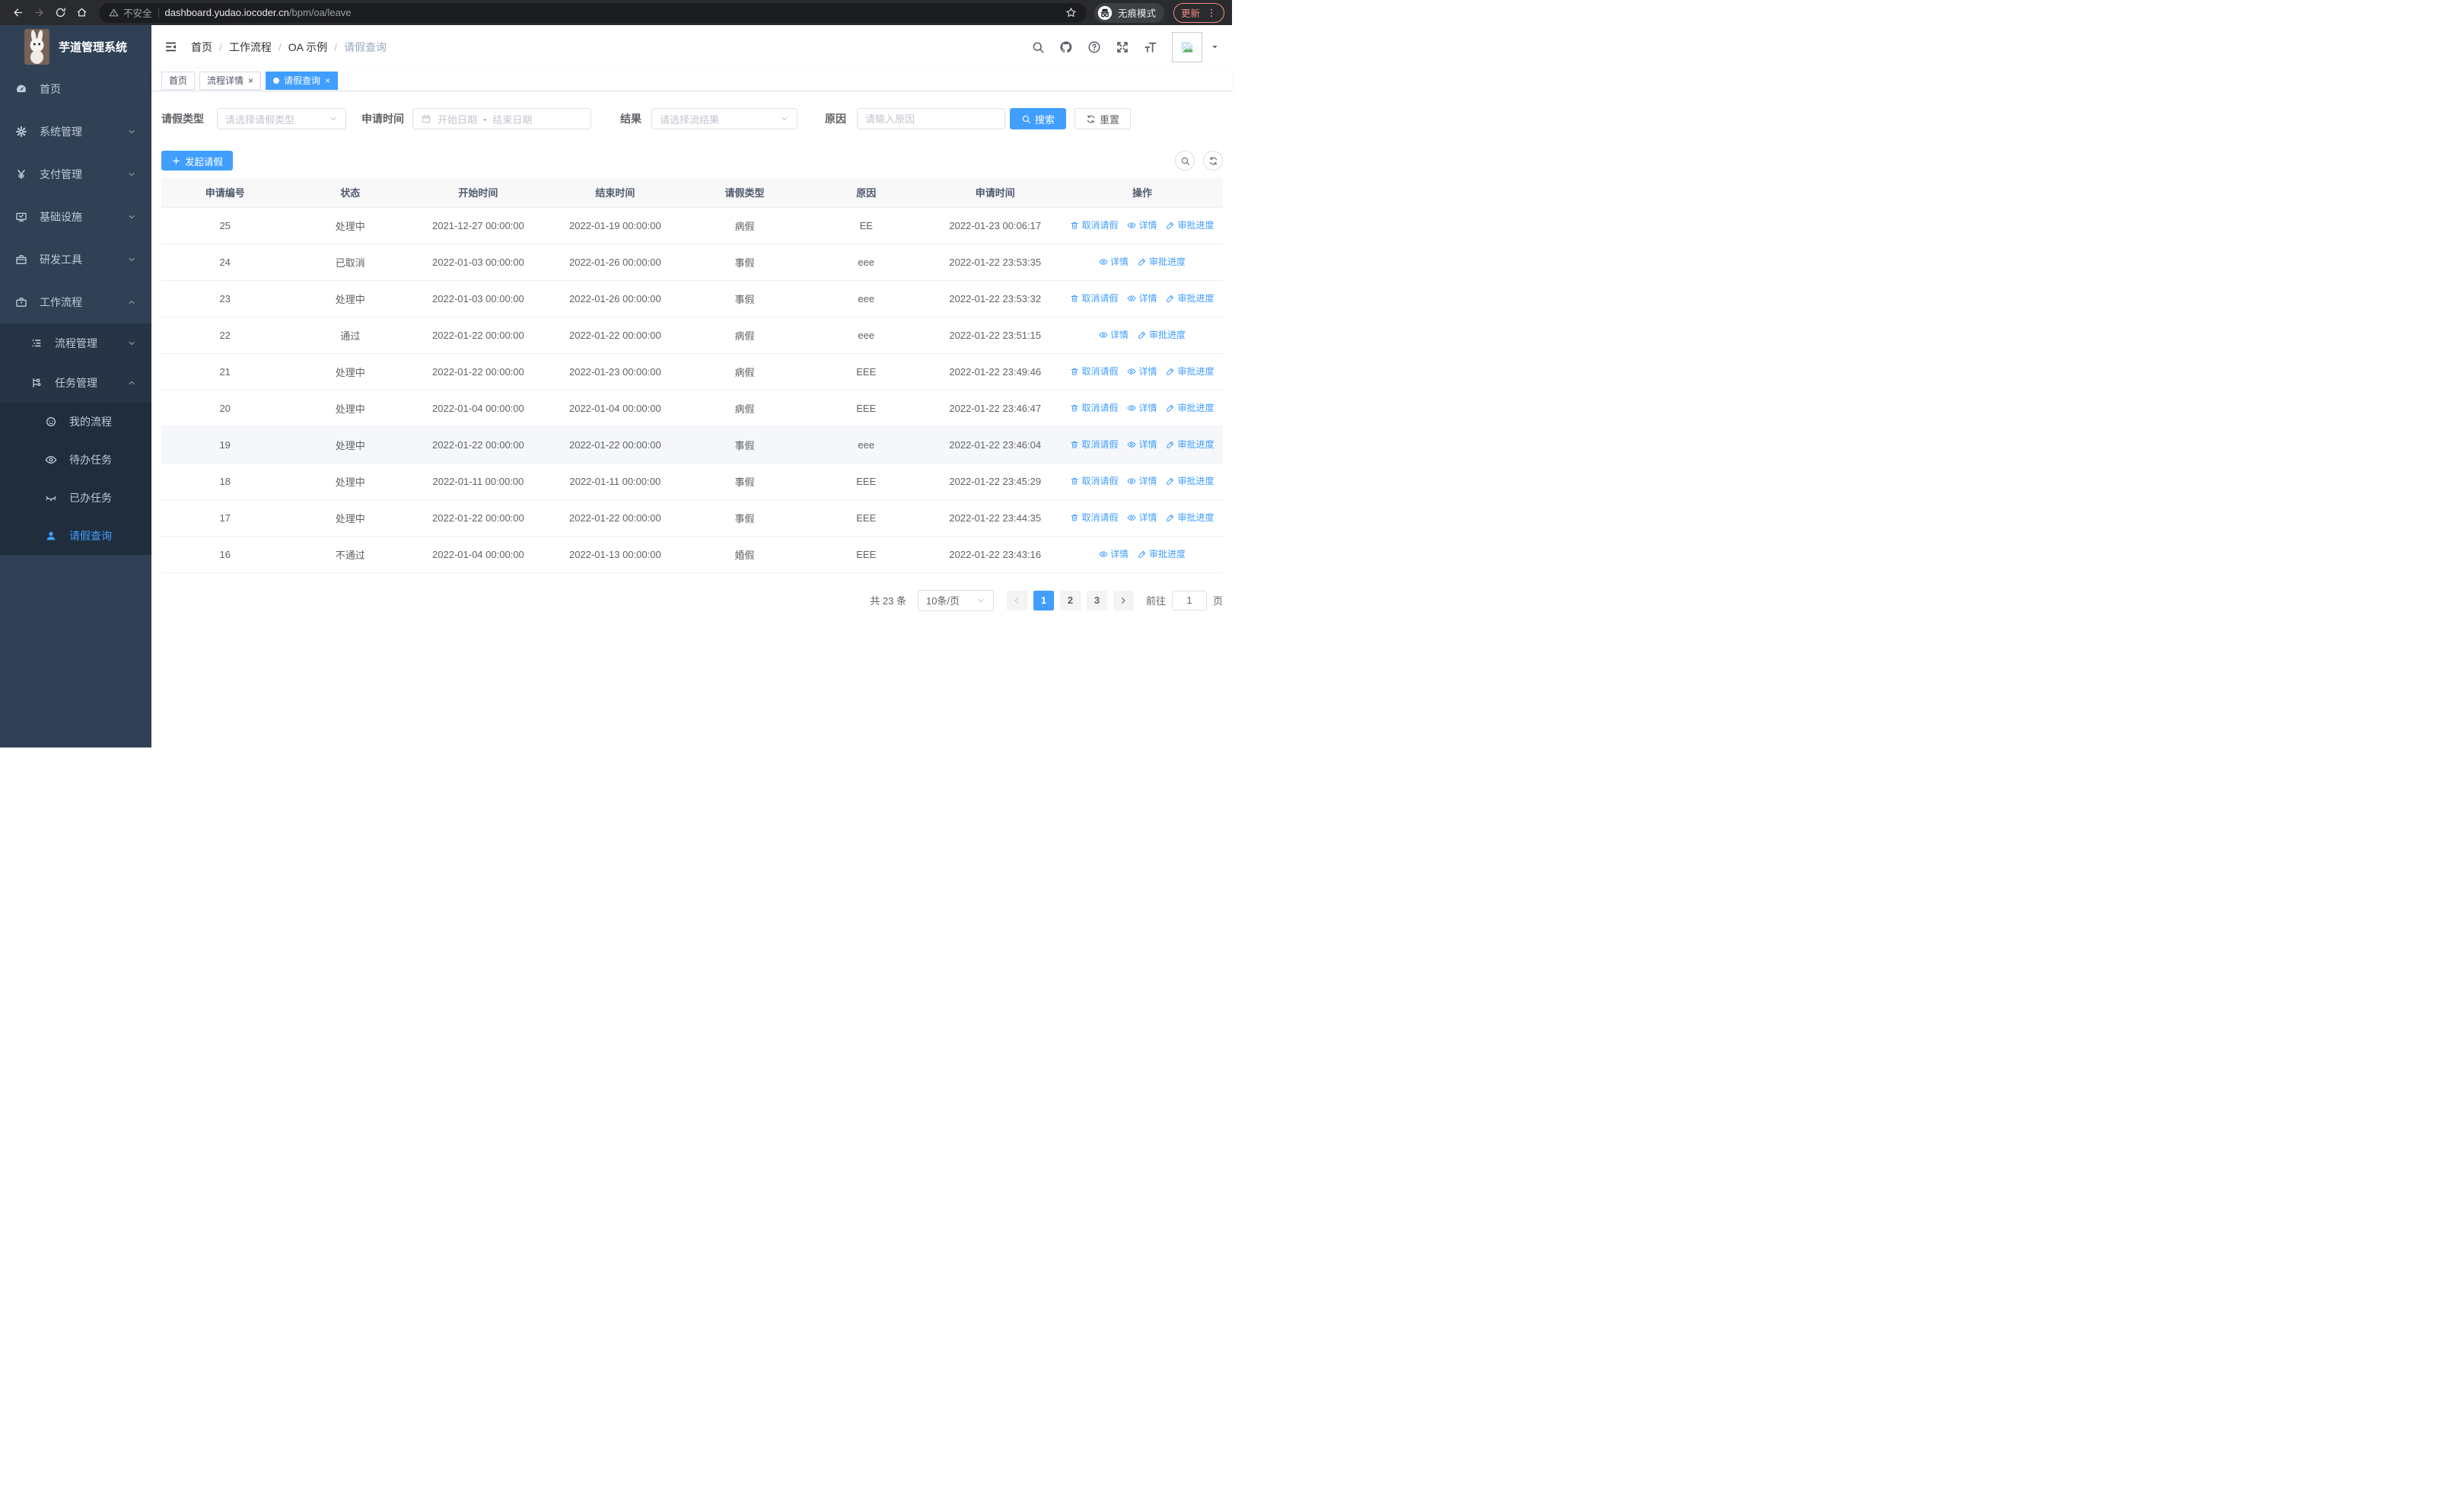 This screenshot has height=1495, width=2464. I want to click on tab-leave-query: 请假查询 ×, so click(302, 81).